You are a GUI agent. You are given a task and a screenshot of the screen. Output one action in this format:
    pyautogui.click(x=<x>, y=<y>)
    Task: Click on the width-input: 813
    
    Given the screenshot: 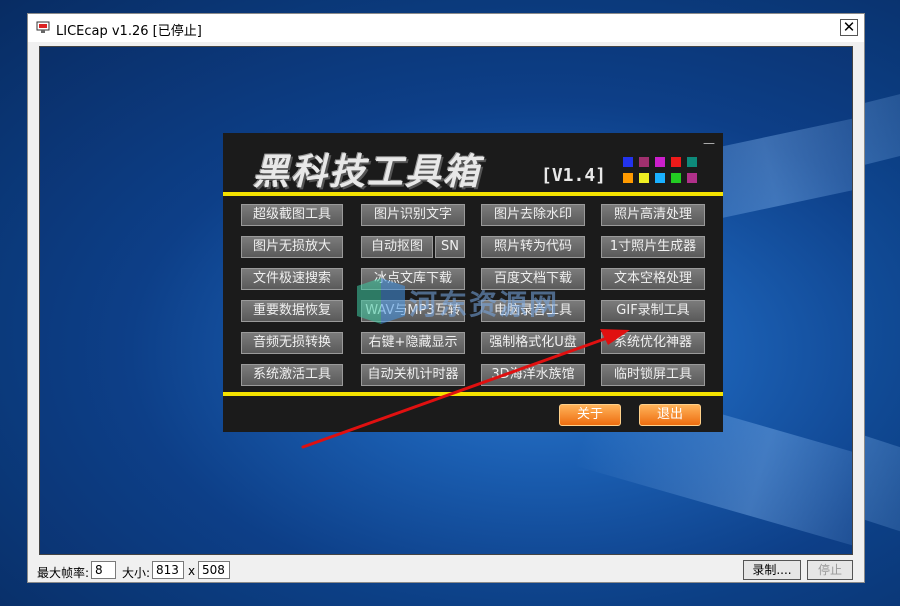 What is the action you would take?
    pyautogui.click(x=168, y=570)
    